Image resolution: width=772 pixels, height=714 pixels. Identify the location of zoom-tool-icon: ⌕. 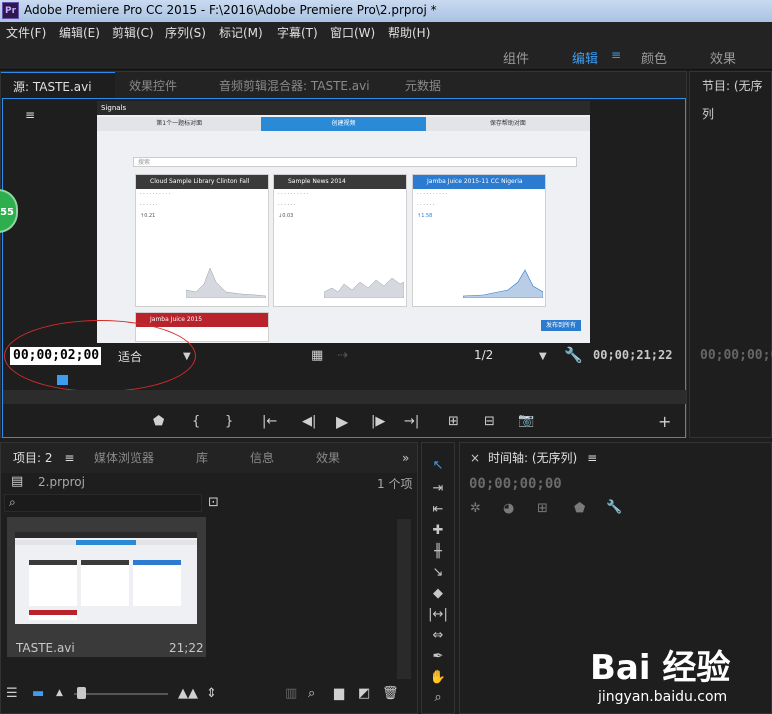
(438, 699).